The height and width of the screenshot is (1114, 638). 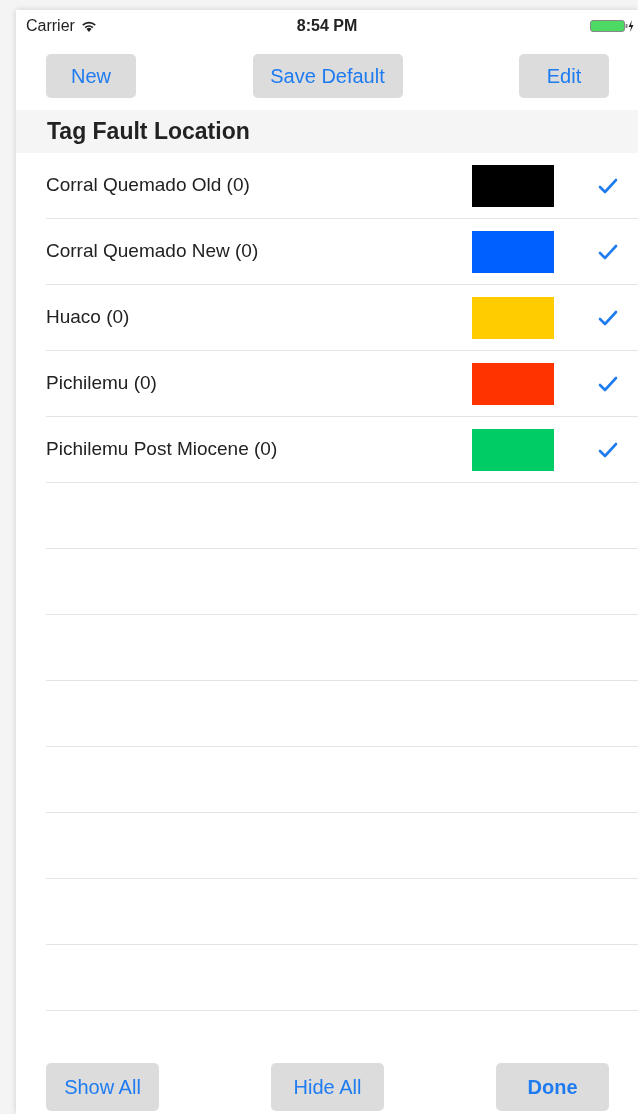 What do you see at coordinates (564, 76) in the screenshot?
I see `toolbar-button: Edit` at bounding box center [564, 76].